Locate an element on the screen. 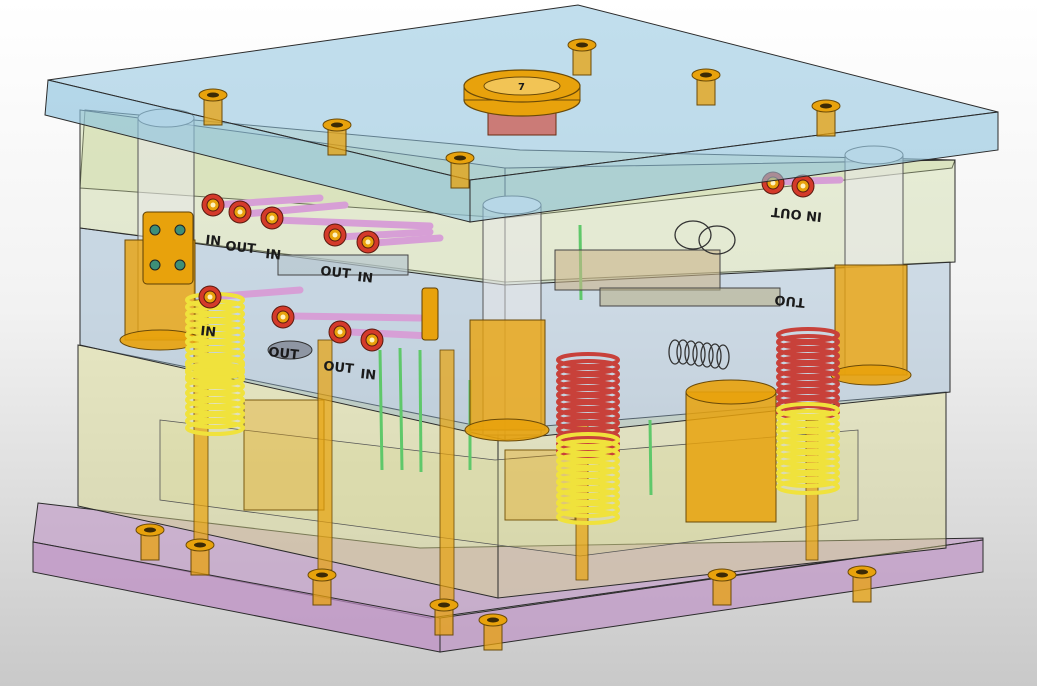  coolant-label: TUO is located at coordinates (790, 300).